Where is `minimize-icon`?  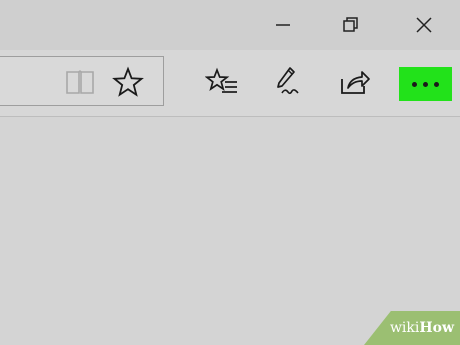
minimize-icon is located at coordinates (283, 25).